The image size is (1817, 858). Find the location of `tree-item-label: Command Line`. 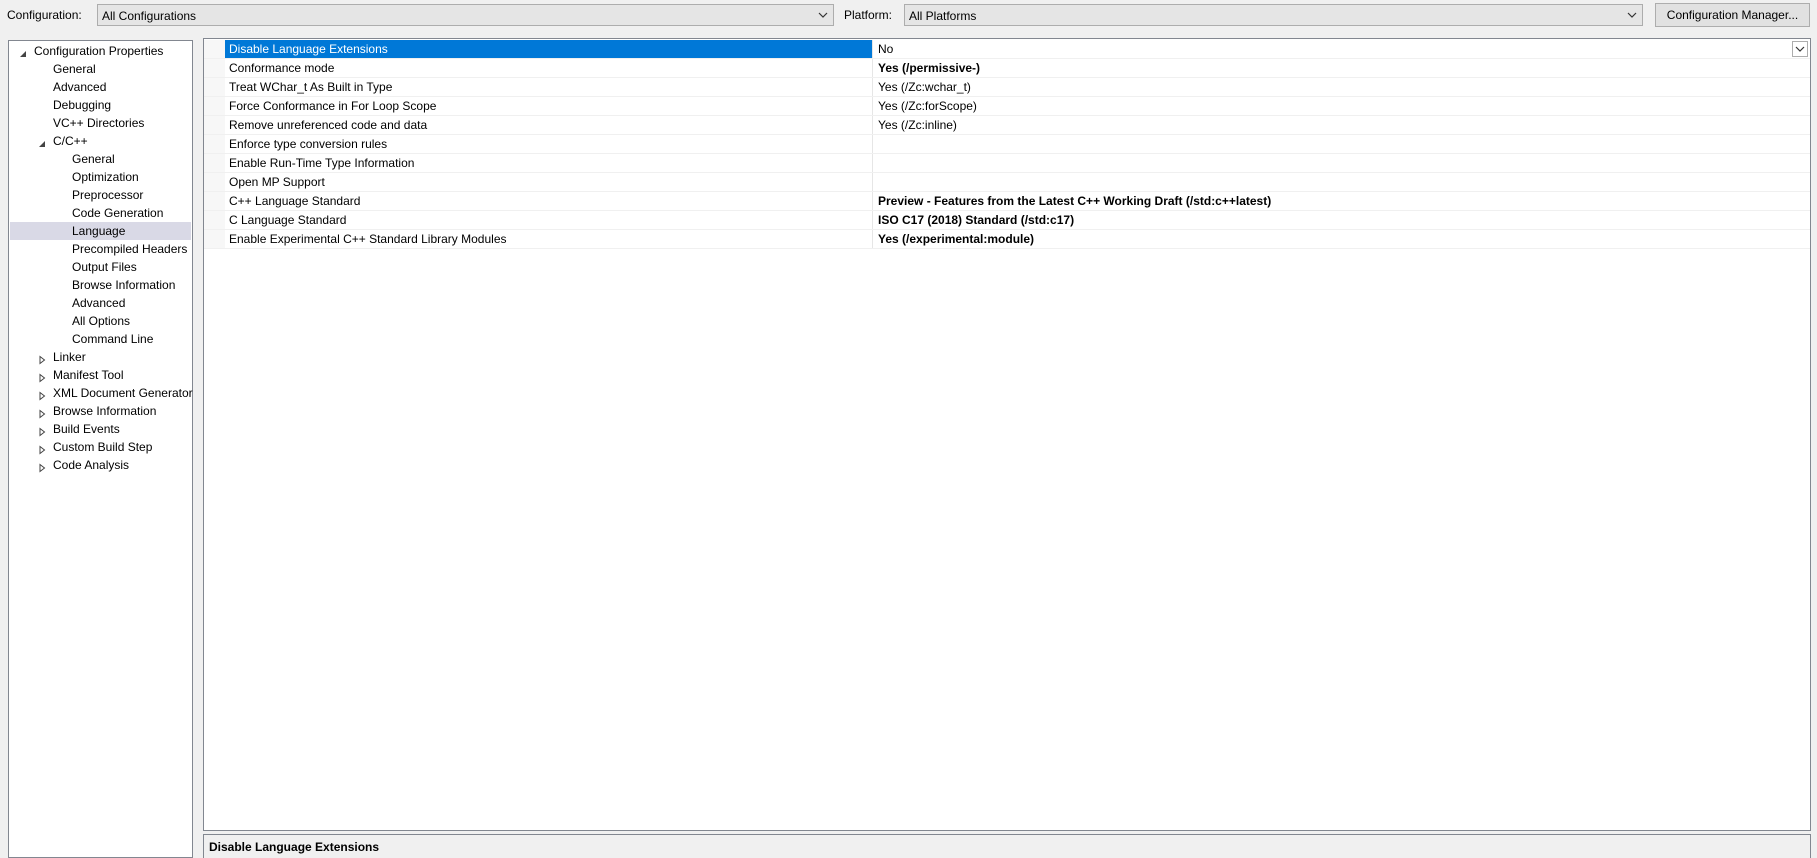

tree-item-label: Command Line is located at coordinates (113, 339).